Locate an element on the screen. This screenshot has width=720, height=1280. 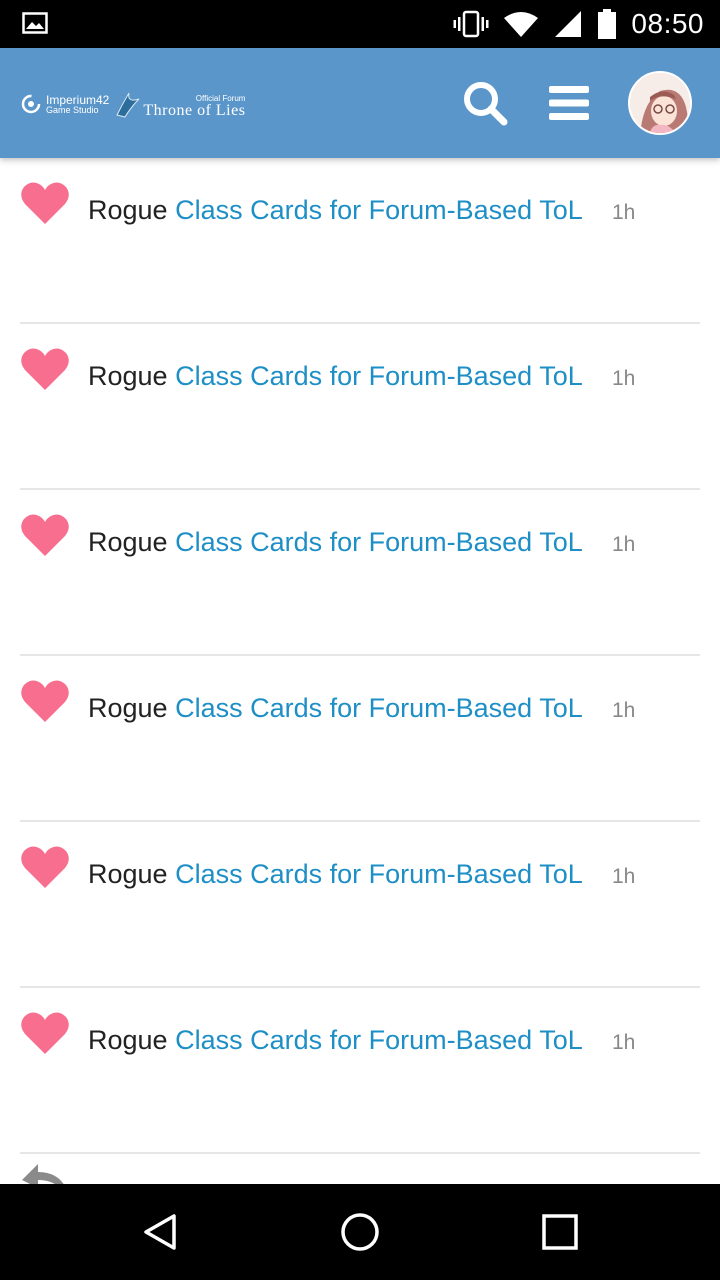
home-button is located at coordinates (360, 1232).